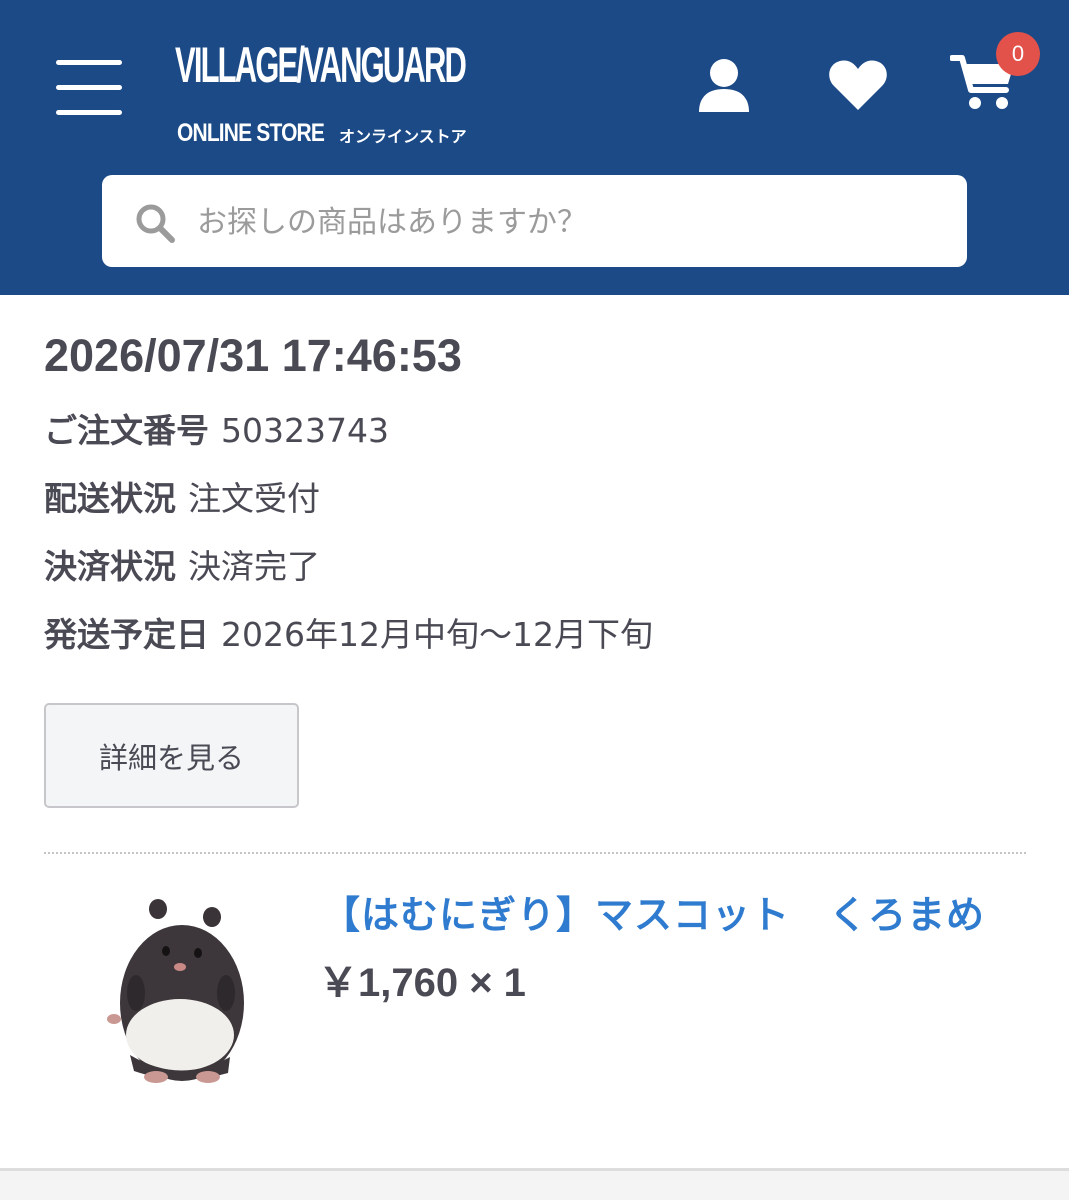 The width and height of the screenshot is (1069, 1200). I want to click on shipping-status-row: 配送状況 注文受付, so click(182, 496).